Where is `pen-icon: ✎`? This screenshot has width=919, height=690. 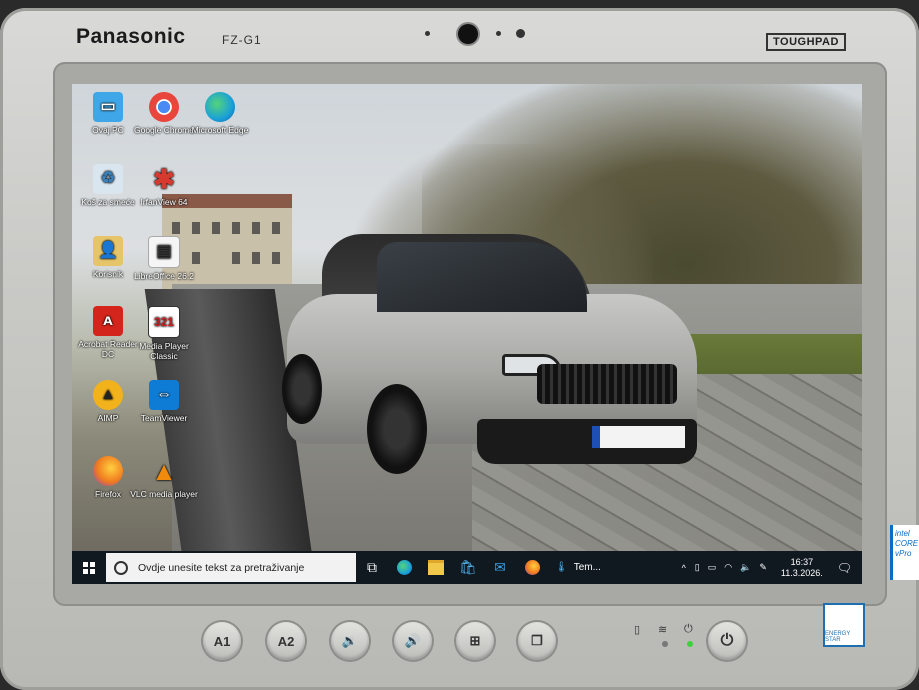
pen-icon: ✎ is located at coordinates (763, 567).